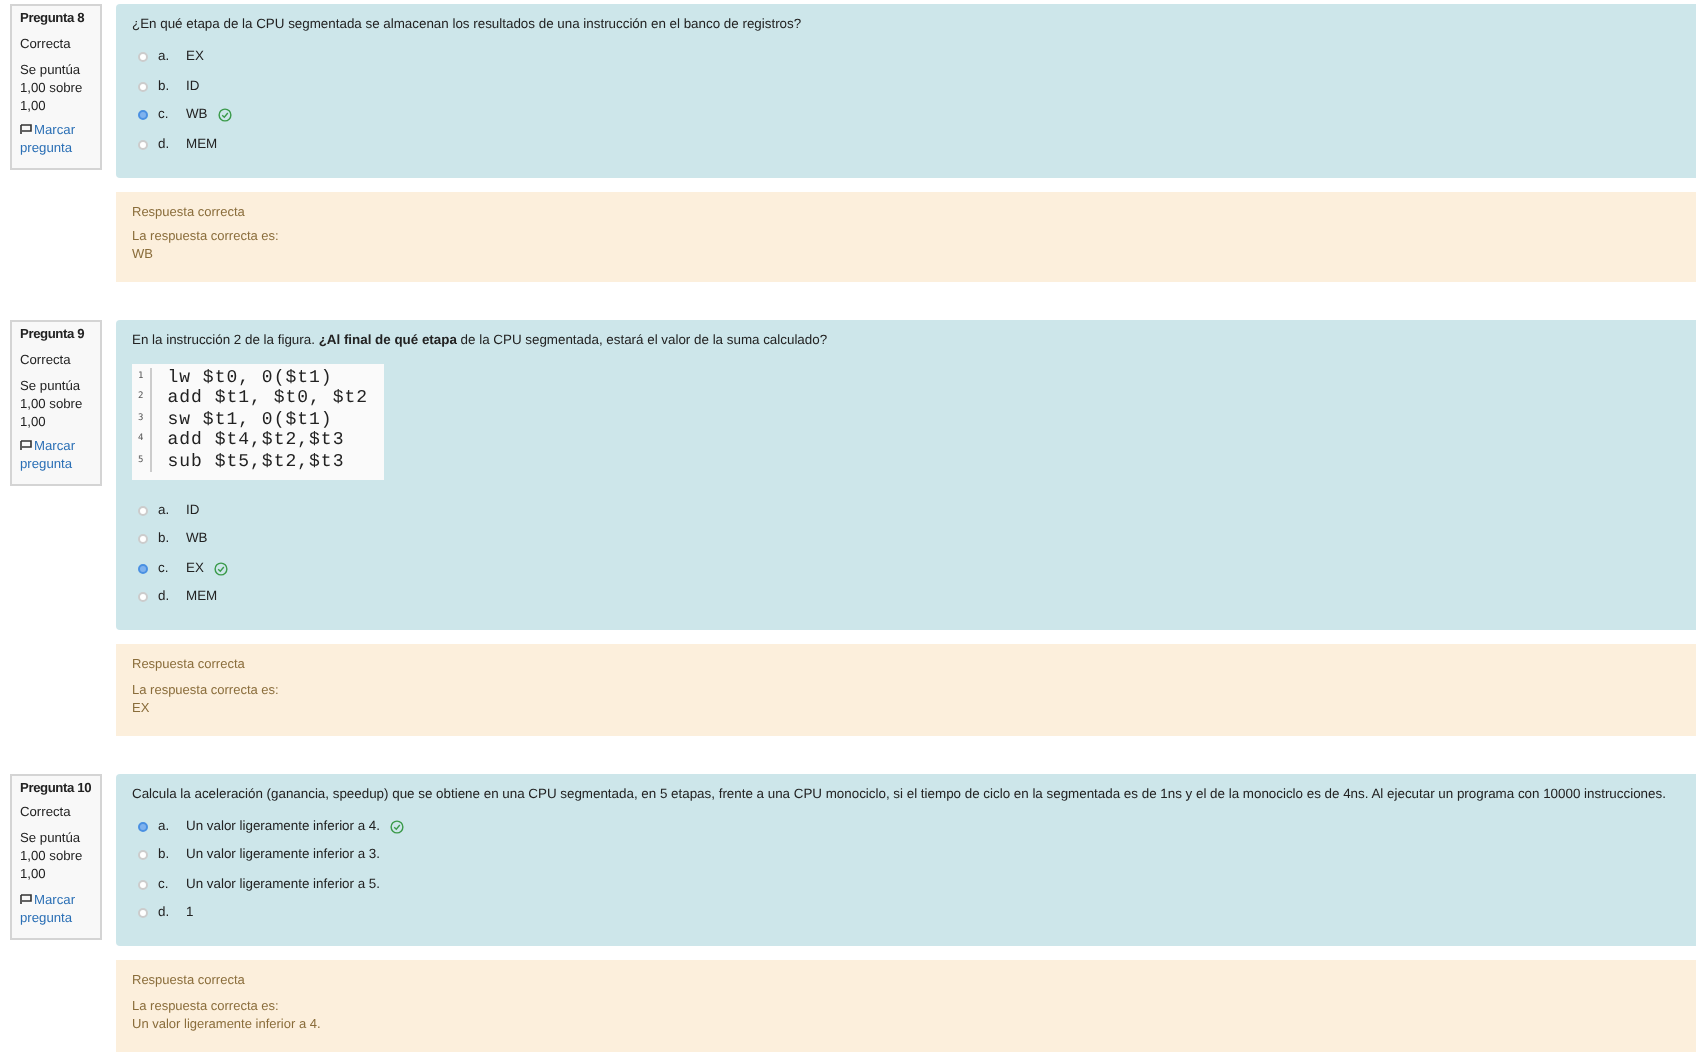  Describe the element at coordinates (251, 420) in the screenshot. I see `code-line: sw $t1, 0($t1)` at that location.